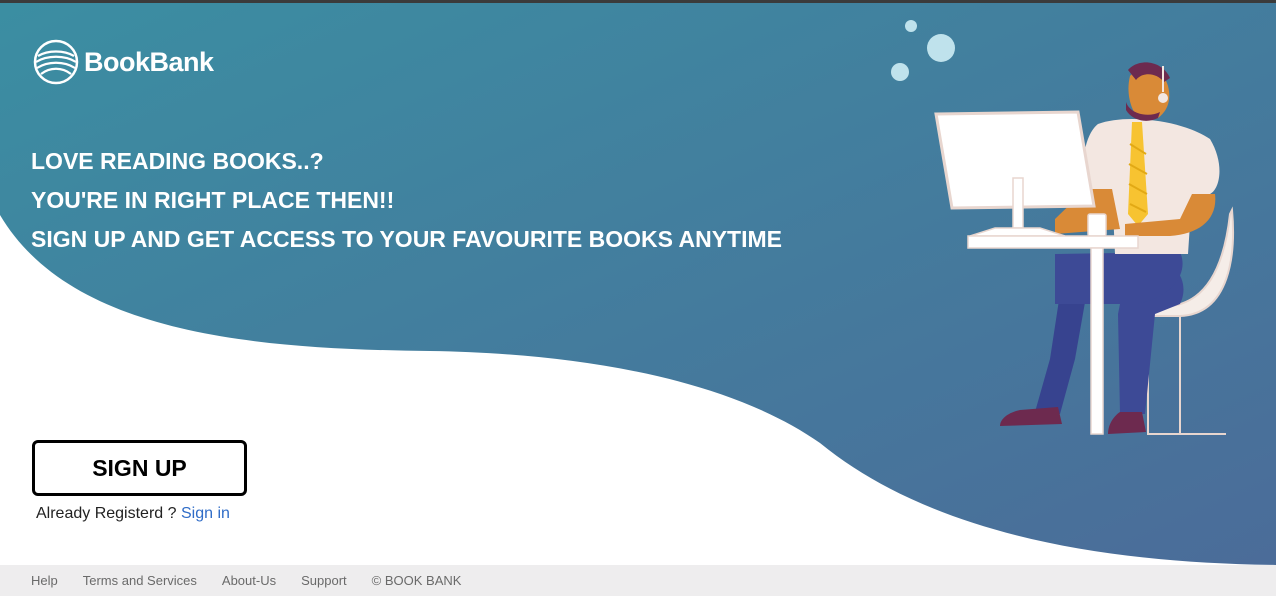  What do you see at coordinates (177, 161) in the screenshot?
I see `headline-line-1: LOVE READING BOOKS..?` at bounding box center [177, 161].